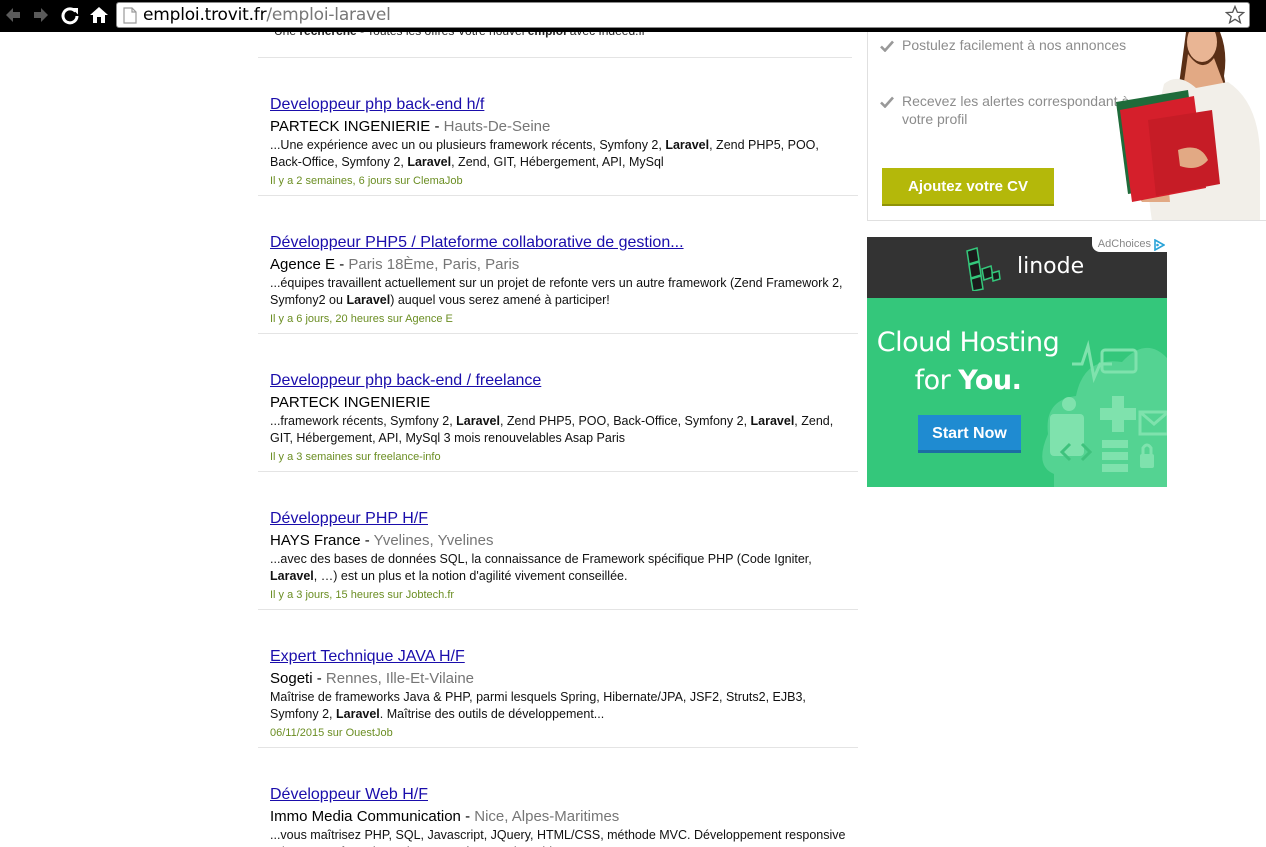 The width and height of the screenshot is (1266, 847). What do you see at coordinates (936, 380) in the screenshot?
I see `ad-headline-line2-pre: for` at bounding box center [936, 380].